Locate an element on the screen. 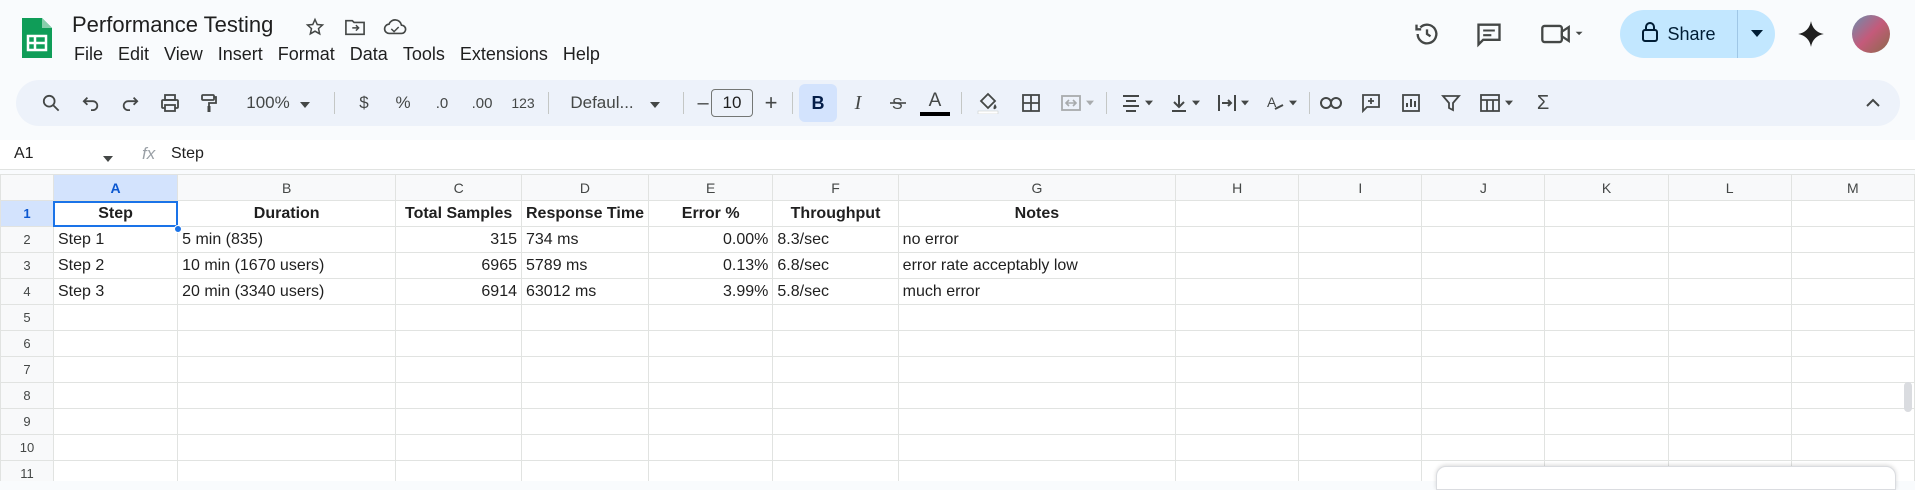 Image resolution: width=1915 pixels, height=490 pixels. cell-b7 is located at coordinates (287, 369).